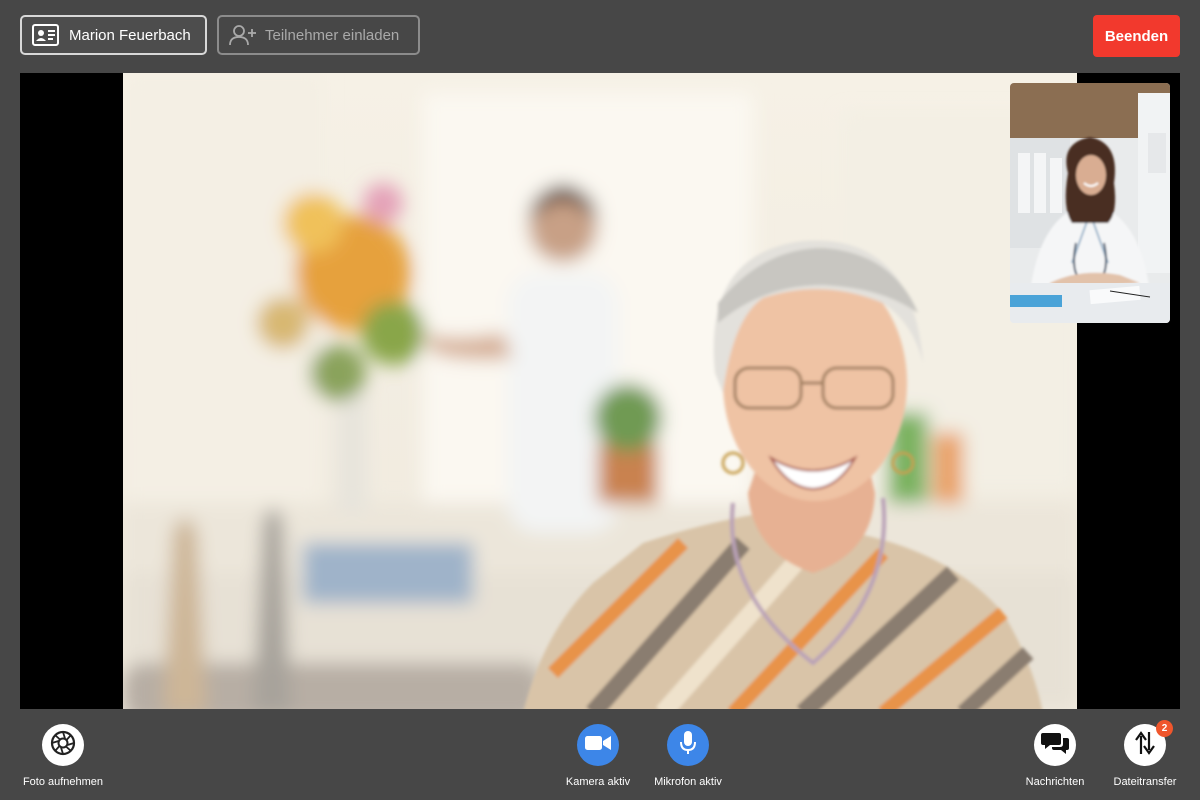 Image resolution: width=1200 pixels, height=800 pixels. I want to click on chat-bubbles-icon, so click(1055, 745).